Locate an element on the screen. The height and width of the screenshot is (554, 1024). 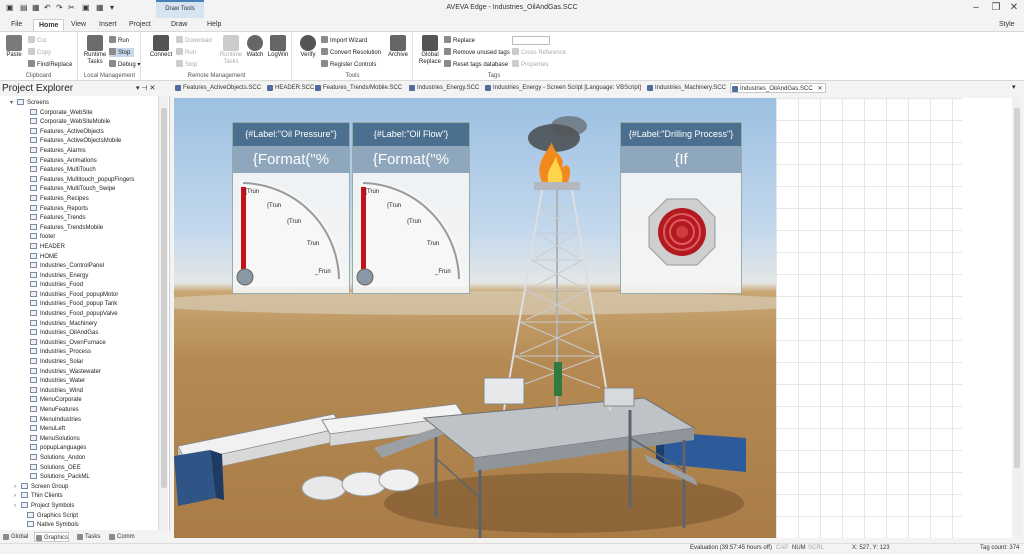
tab-list-icon: ▾ is located at coordinates (1014, 87).